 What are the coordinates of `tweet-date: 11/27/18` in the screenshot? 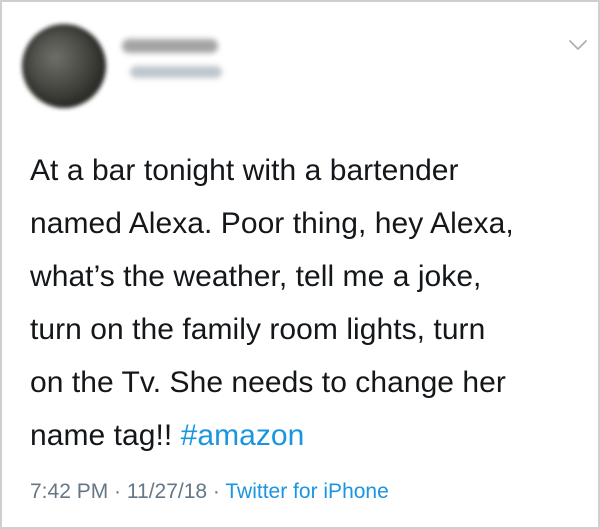 It's located at (167, 491).